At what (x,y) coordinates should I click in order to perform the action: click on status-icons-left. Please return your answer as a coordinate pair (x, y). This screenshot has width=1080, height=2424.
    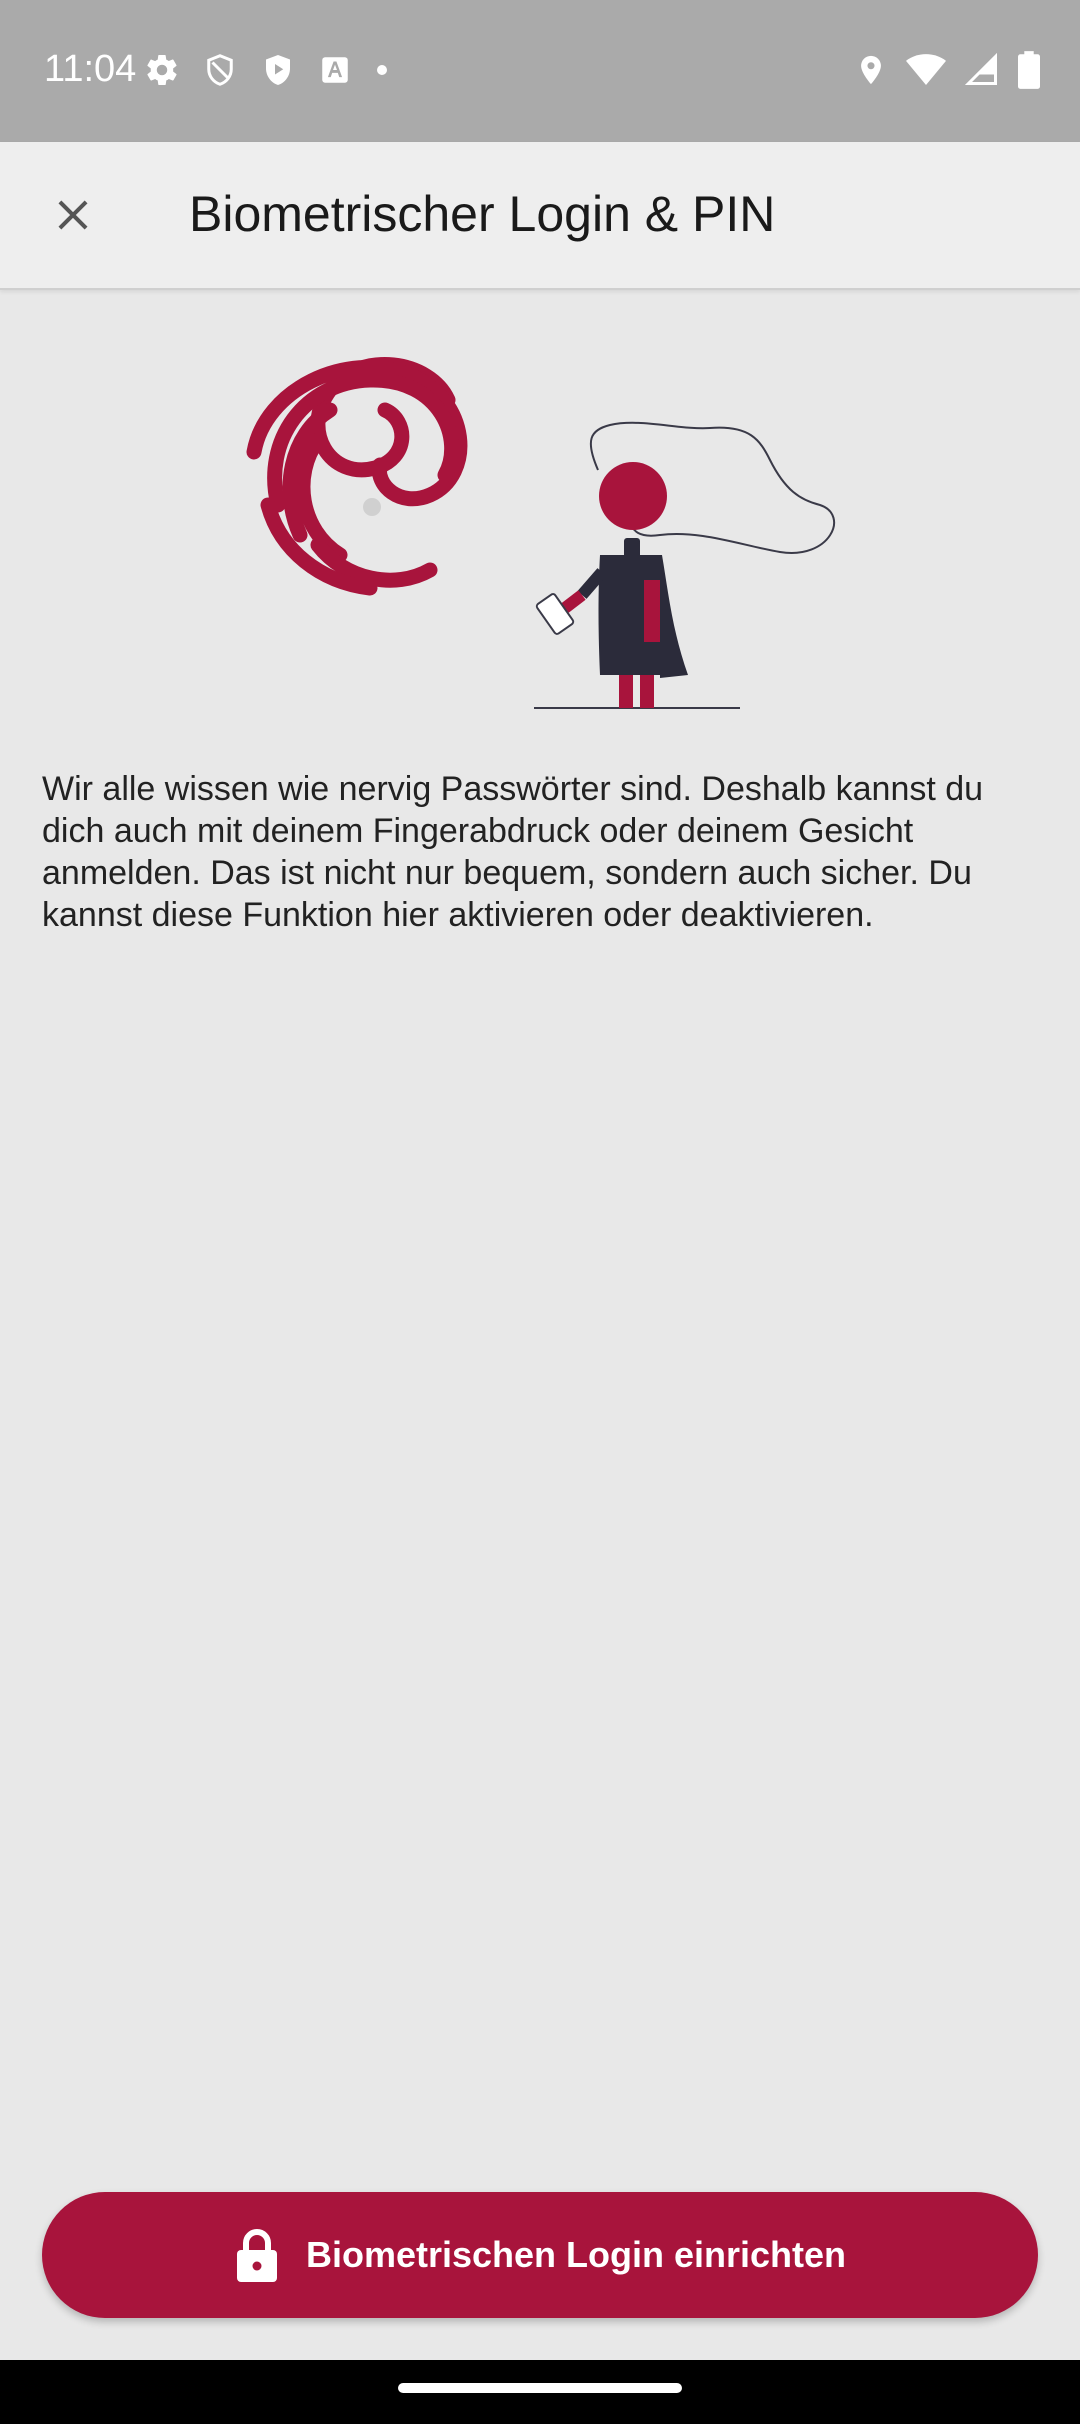
    Looking at the image, I should click on (267, 70).